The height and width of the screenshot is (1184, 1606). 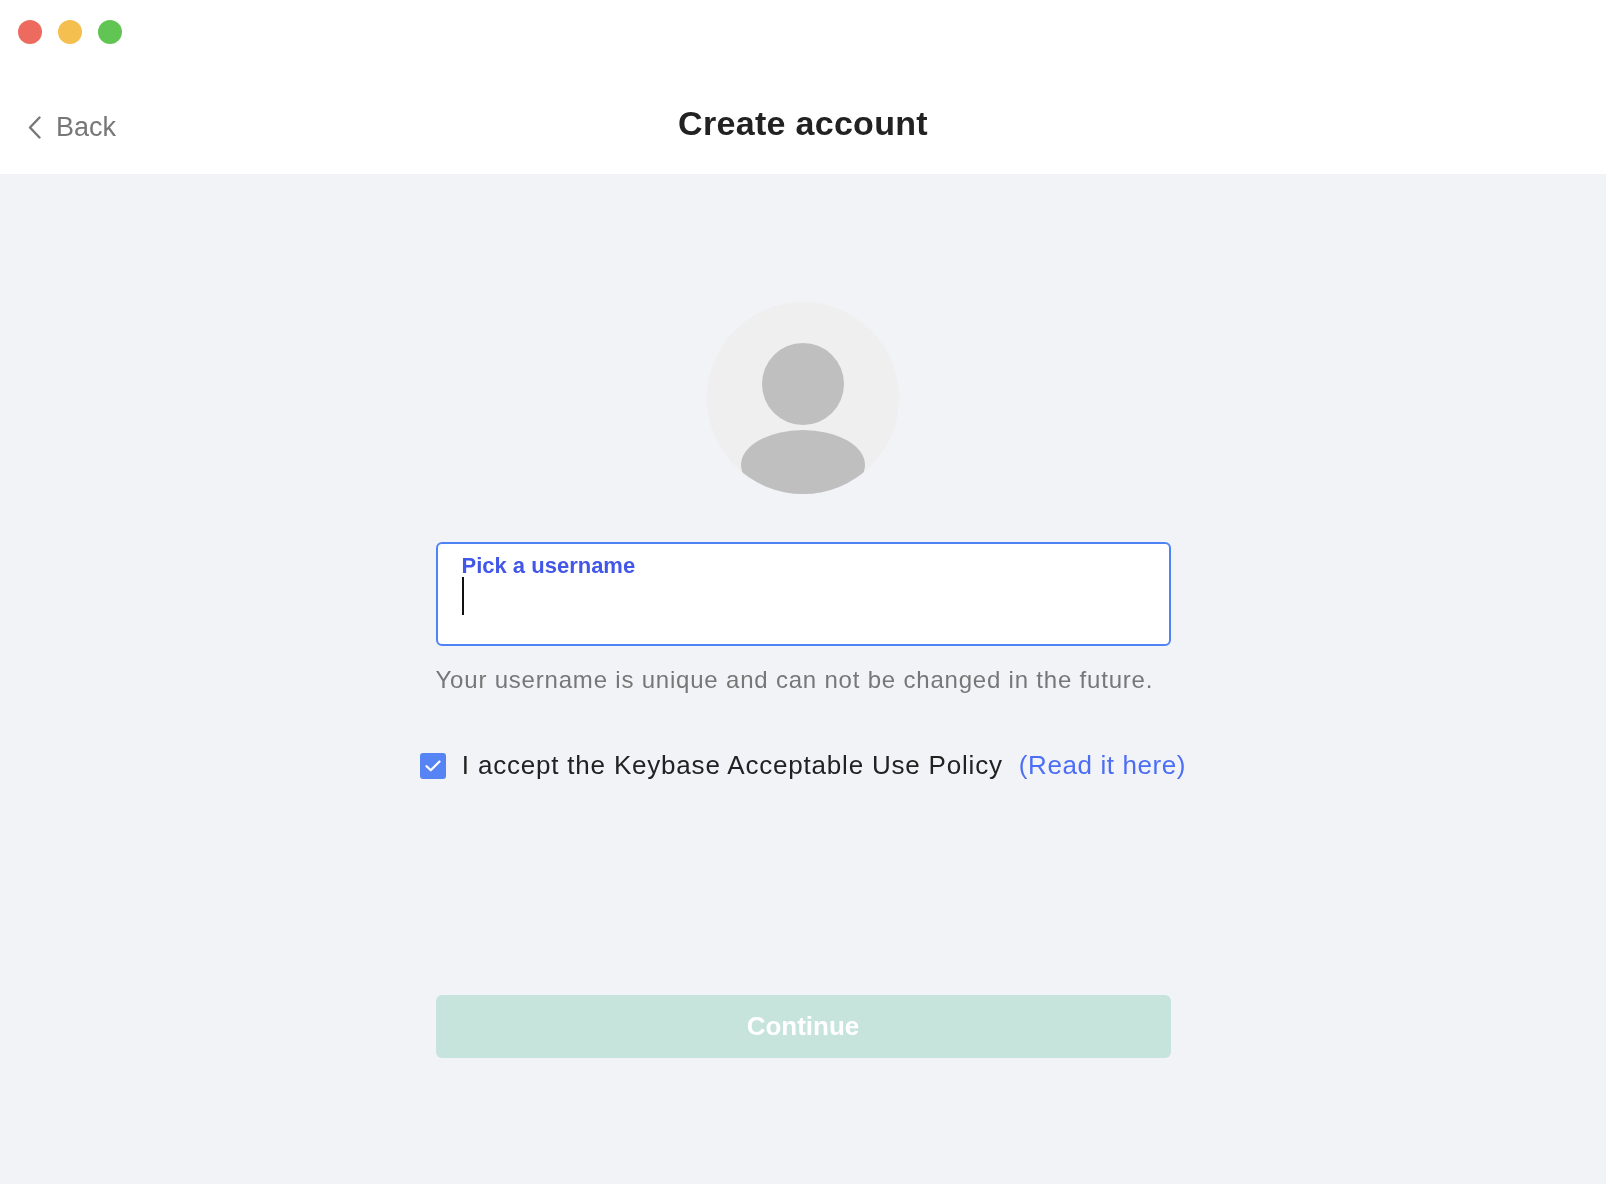 I want to click on field-label: Pick a username, so click(x=548, y=566).